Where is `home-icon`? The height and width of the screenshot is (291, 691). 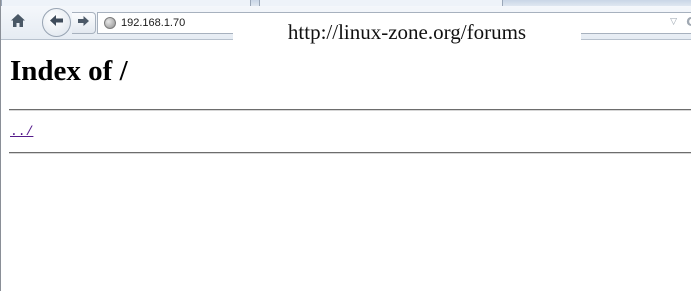 home-icon is located at coordinates (18, 23).